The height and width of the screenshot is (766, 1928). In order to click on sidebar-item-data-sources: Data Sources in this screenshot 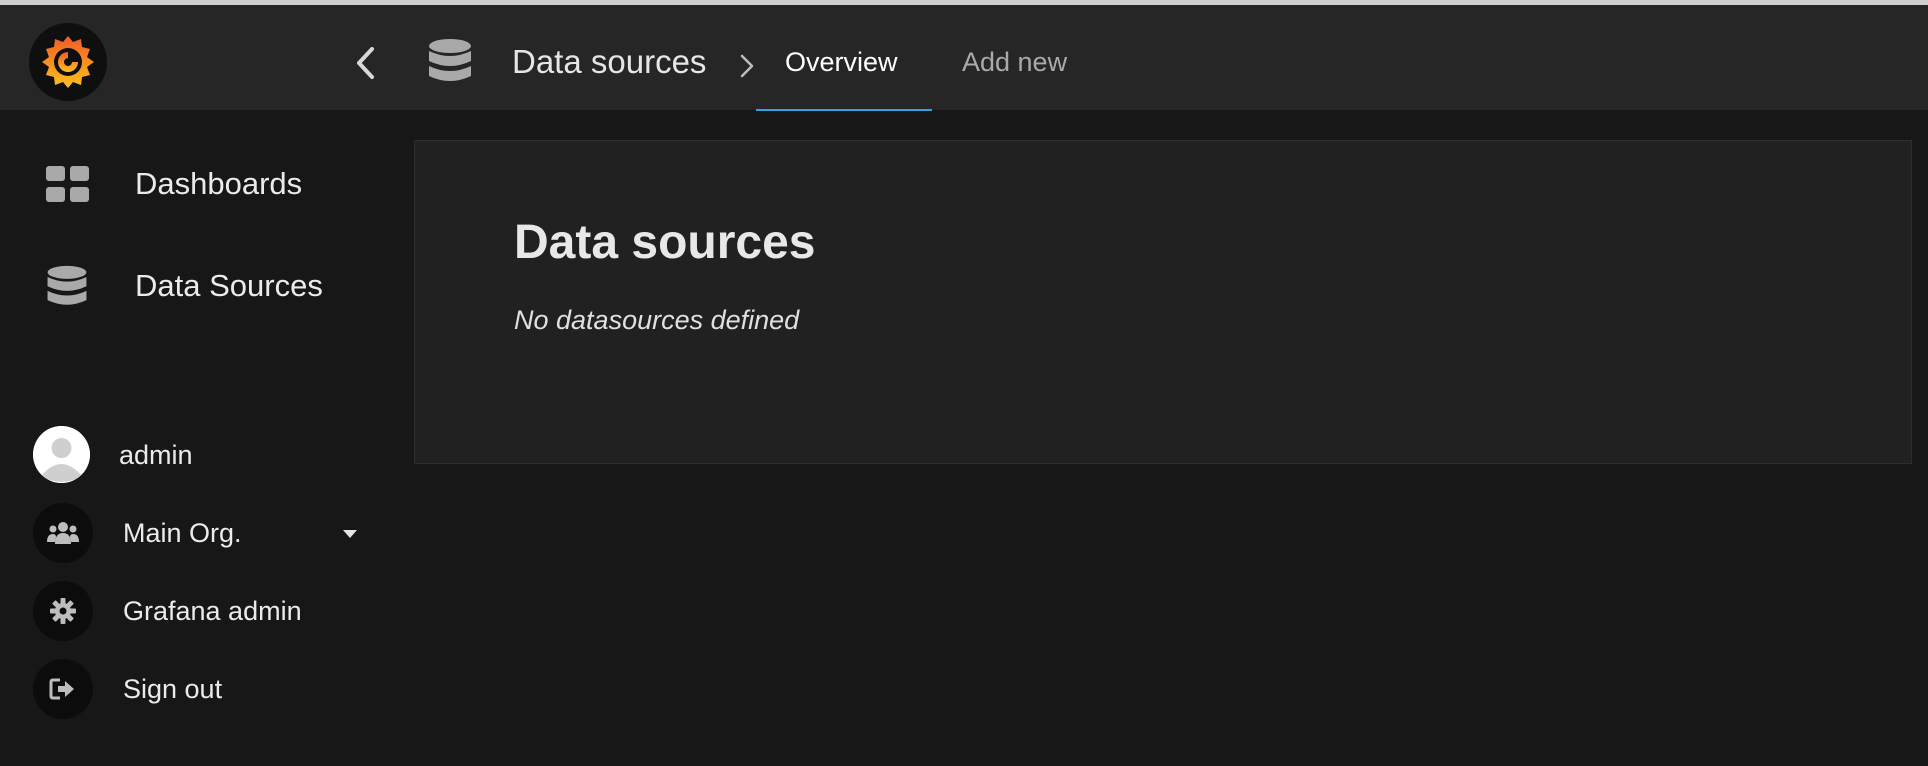, I will do `click(200, 287)`.